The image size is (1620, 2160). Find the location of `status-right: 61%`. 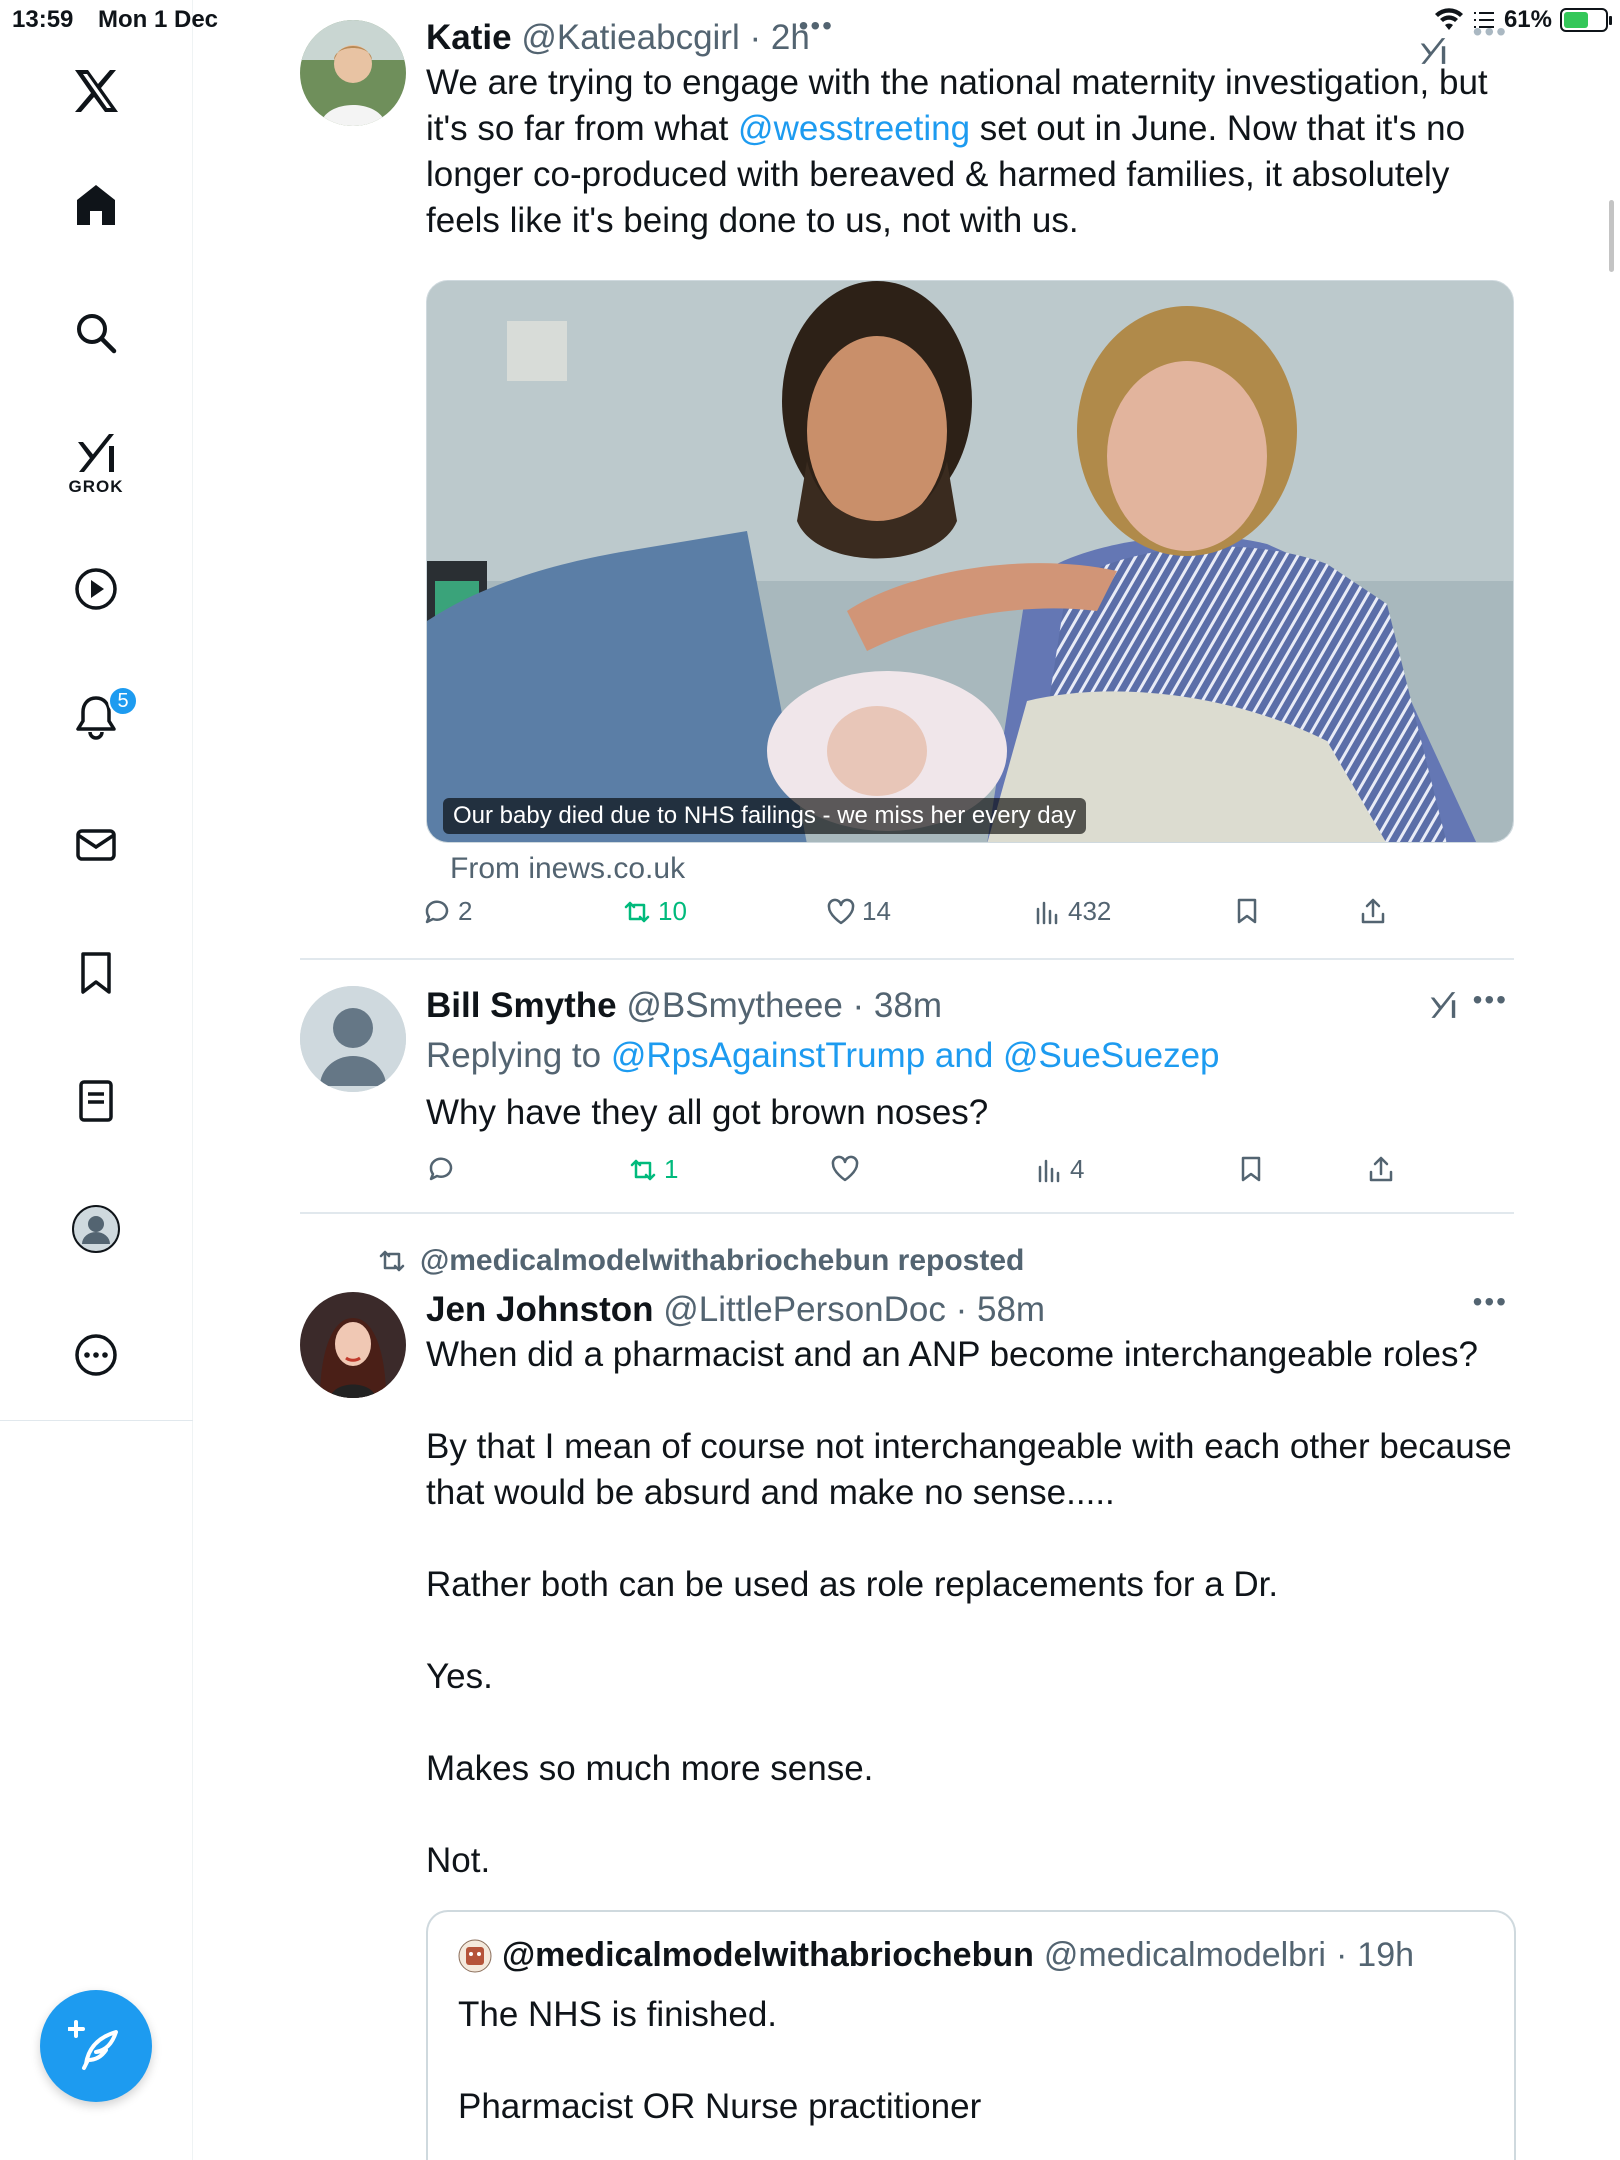

status-right: 61% is located at coordinates (1523, 20).